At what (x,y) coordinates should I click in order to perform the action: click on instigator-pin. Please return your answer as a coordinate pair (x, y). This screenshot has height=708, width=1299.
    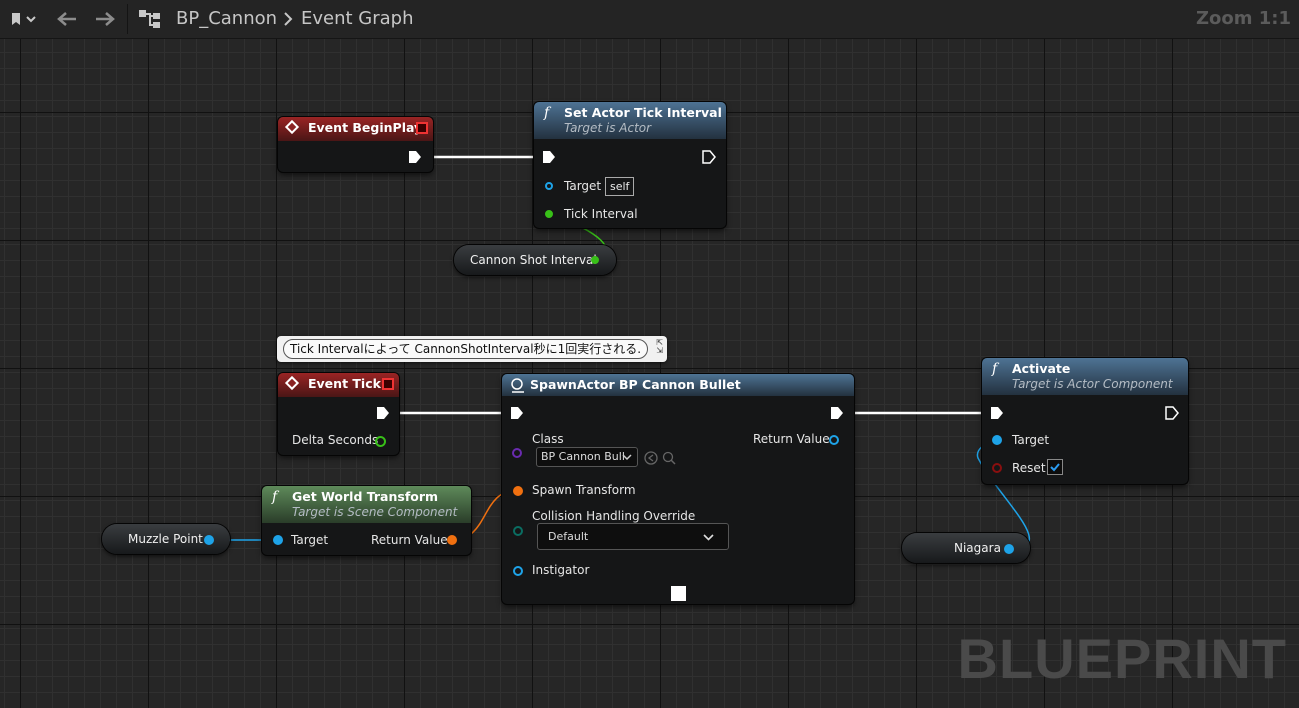
    Looking at the image, I should click on (518, 571).